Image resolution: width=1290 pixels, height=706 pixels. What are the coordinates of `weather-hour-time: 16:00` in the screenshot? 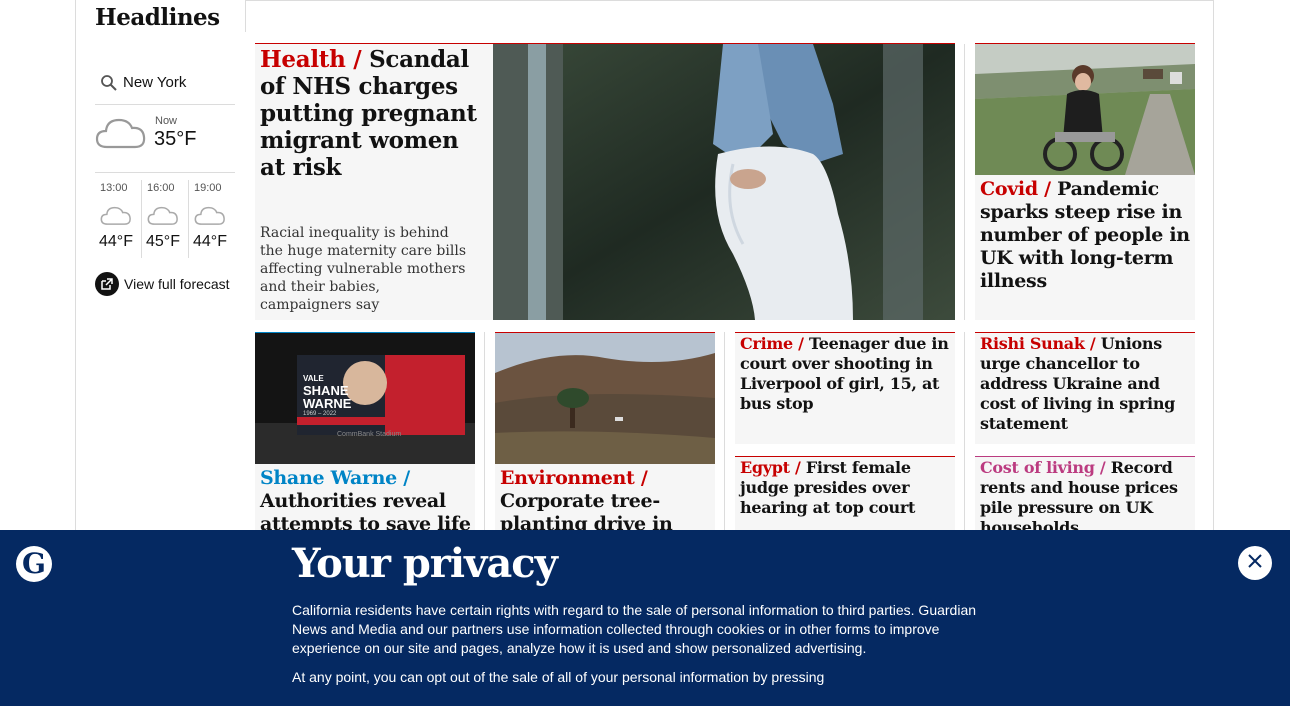 It's located at (161, 188).